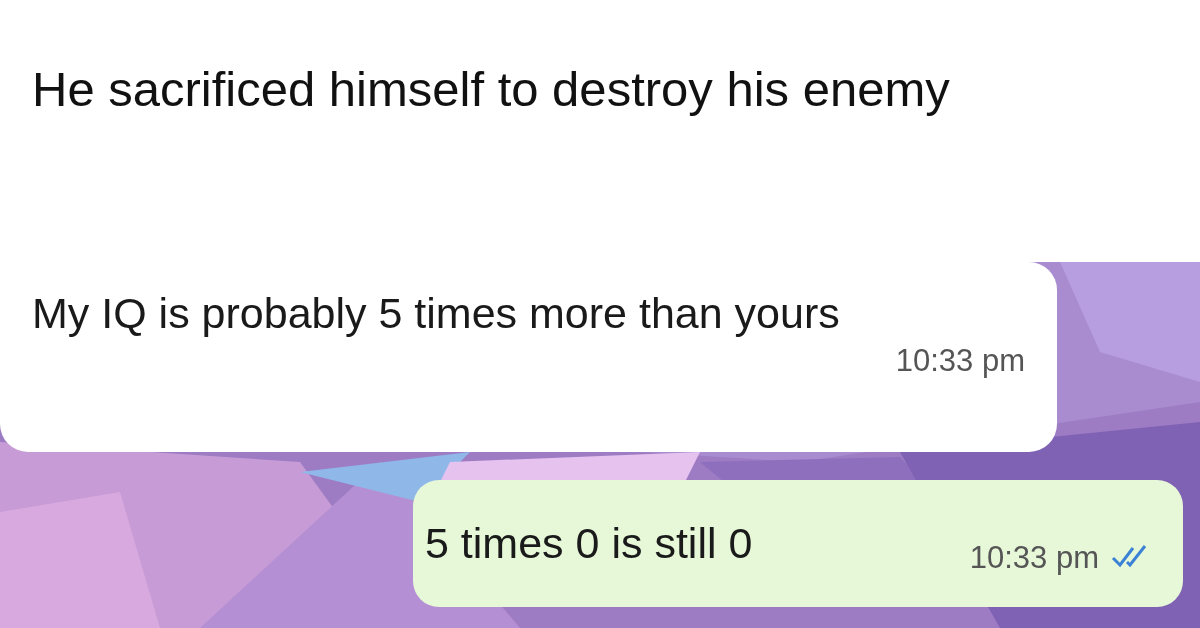  Describe the element at coordinates (589, 544) in the screenshot. I see `message-text: 5 times 0 is still 0` at that location.